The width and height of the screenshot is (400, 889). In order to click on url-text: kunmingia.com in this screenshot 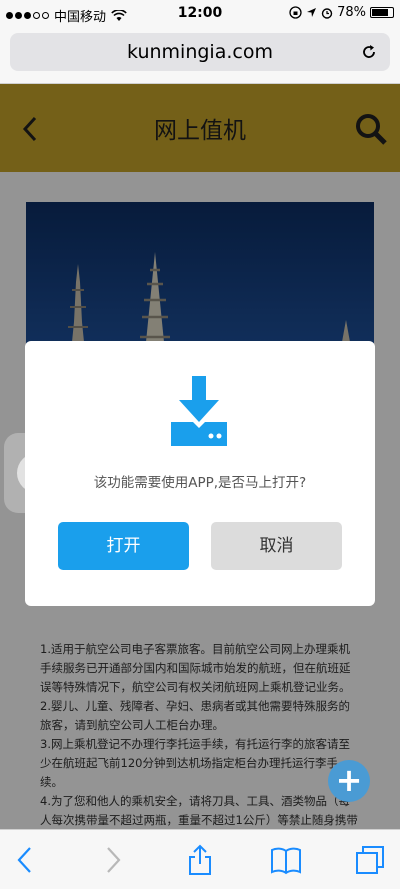, I will do `click(200, 52)`.